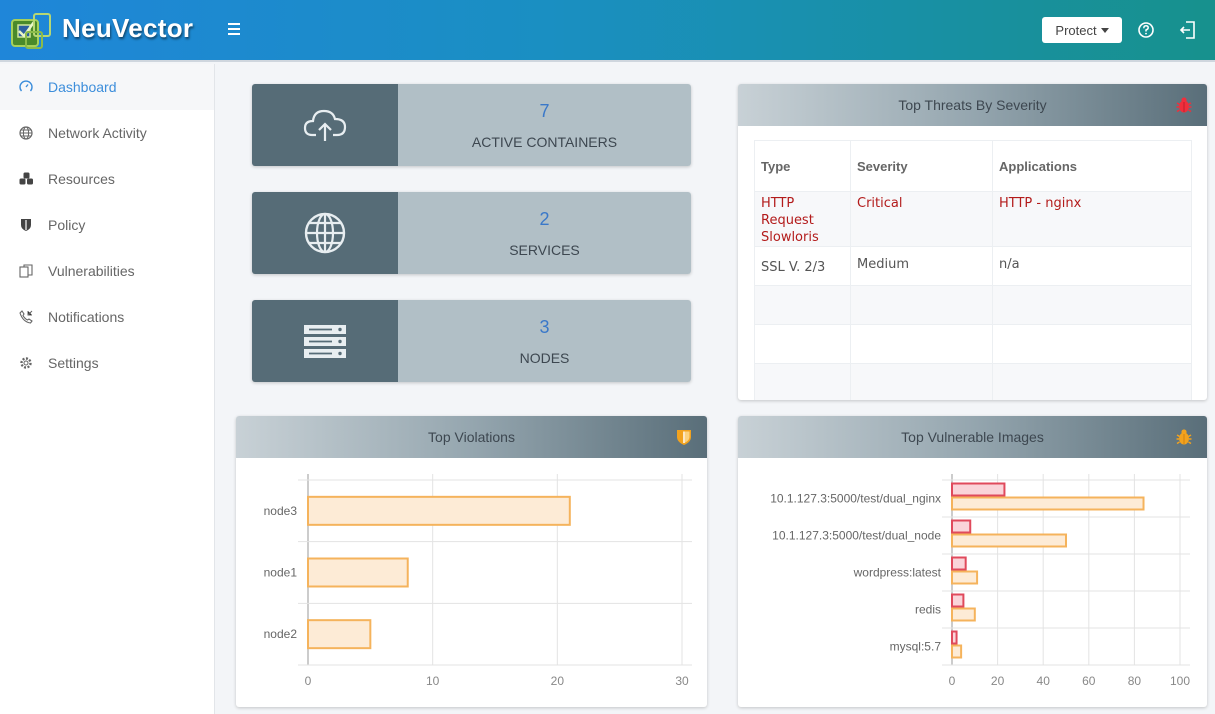 This screenshot has width=1215, height=714. I want to click on column-header-type: Type, so click(802, 166).